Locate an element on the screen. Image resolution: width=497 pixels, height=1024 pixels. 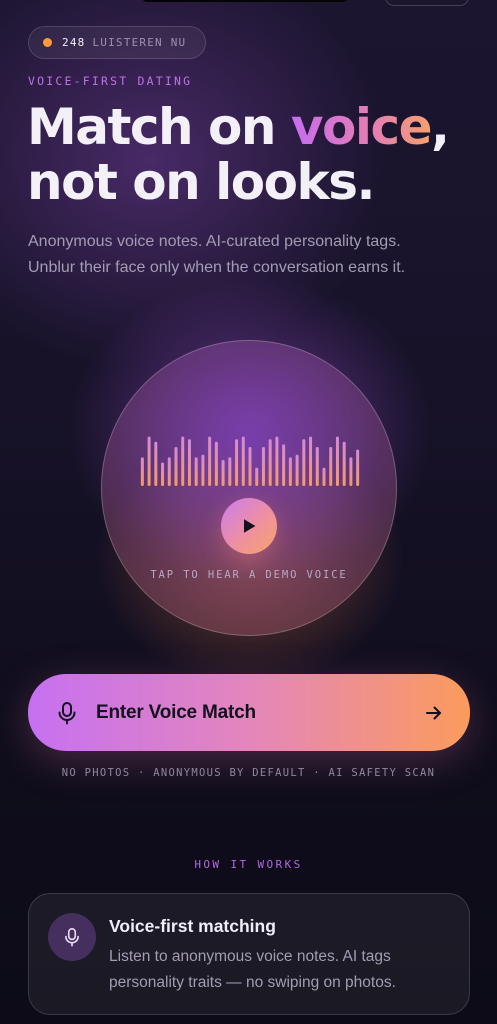
top-bar-element is located at coordinates (245, 1).